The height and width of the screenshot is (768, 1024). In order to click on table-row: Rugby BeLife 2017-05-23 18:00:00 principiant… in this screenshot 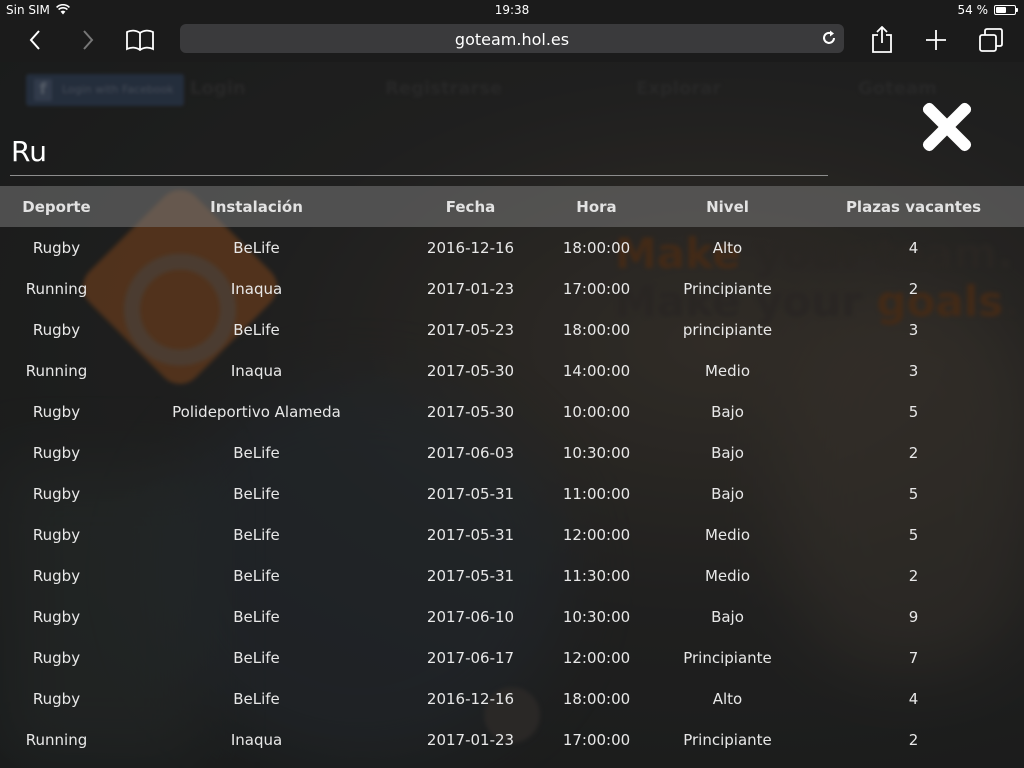, I will do `click(512, 329)`.